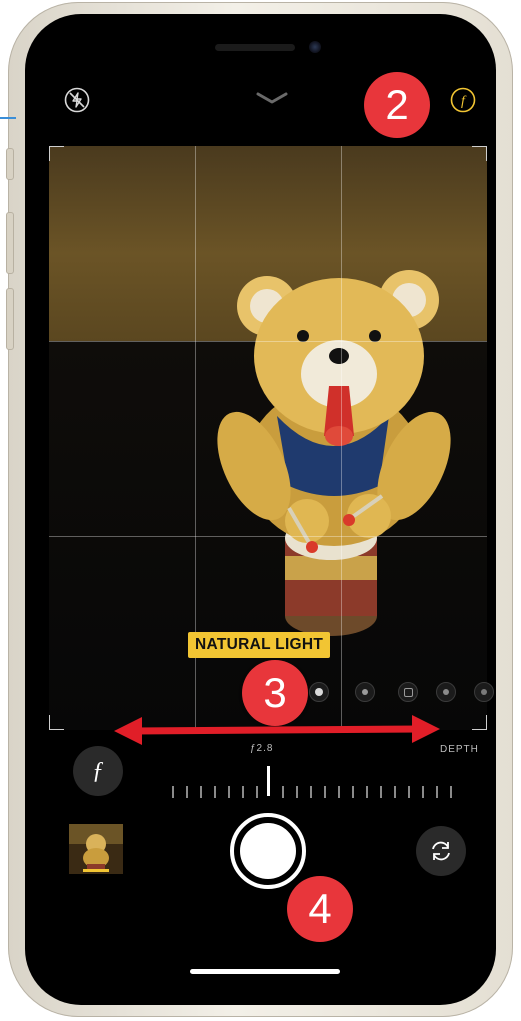 Image resolution: width=521 pixels, height=1021 pixels. I want to click on flip-camera-button, so click(441, 851).